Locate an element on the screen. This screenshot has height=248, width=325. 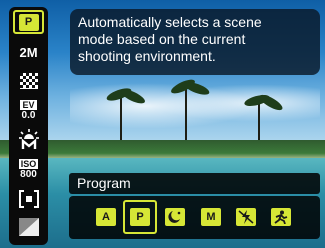
scene-night-portrait-option is located at coordinates (175, 217).